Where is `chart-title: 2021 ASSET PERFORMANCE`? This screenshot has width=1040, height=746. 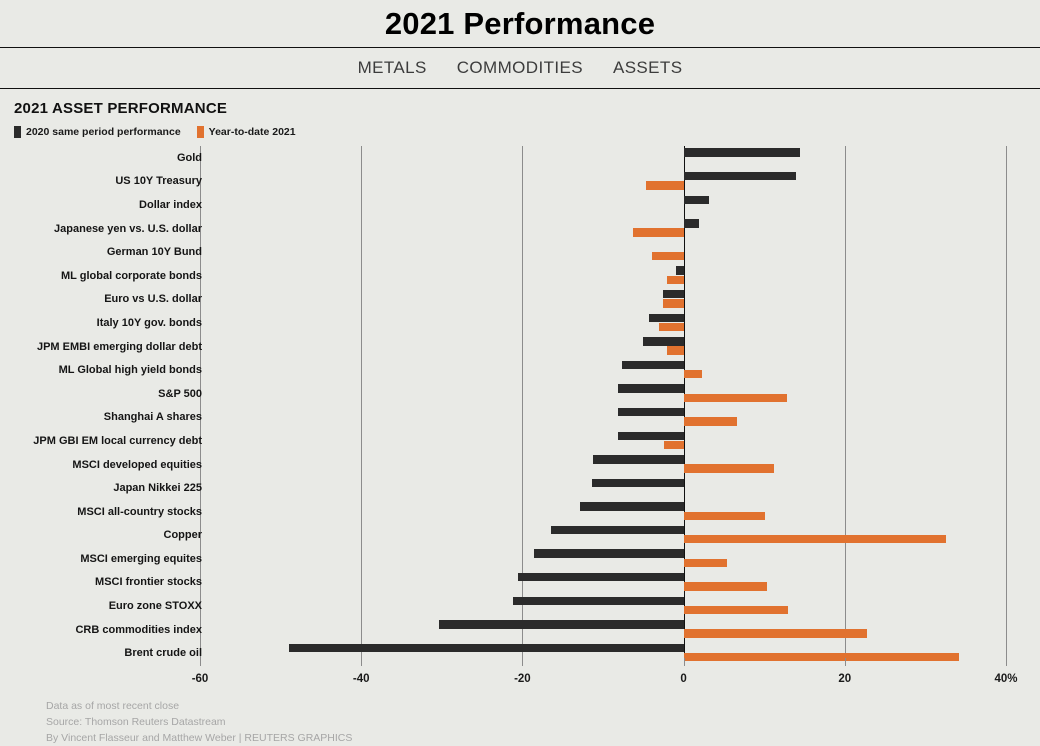 chart-title: 2021 ASSET PERFORMANCE is located at coordinates (121, 108).